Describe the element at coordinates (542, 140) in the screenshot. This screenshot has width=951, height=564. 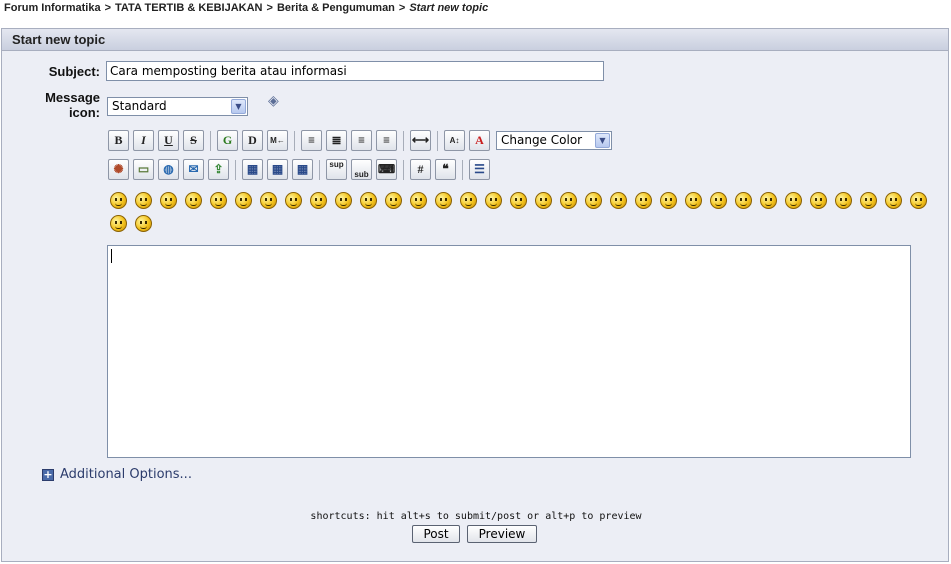
I see `change-color-selected: Change Color` at that location.